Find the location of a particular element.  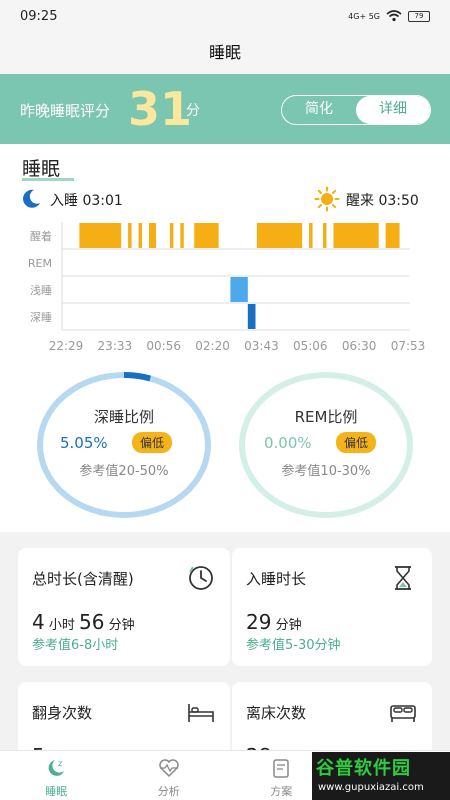

toggle-simple-button: 简化 is located at coordinates (319, 110).